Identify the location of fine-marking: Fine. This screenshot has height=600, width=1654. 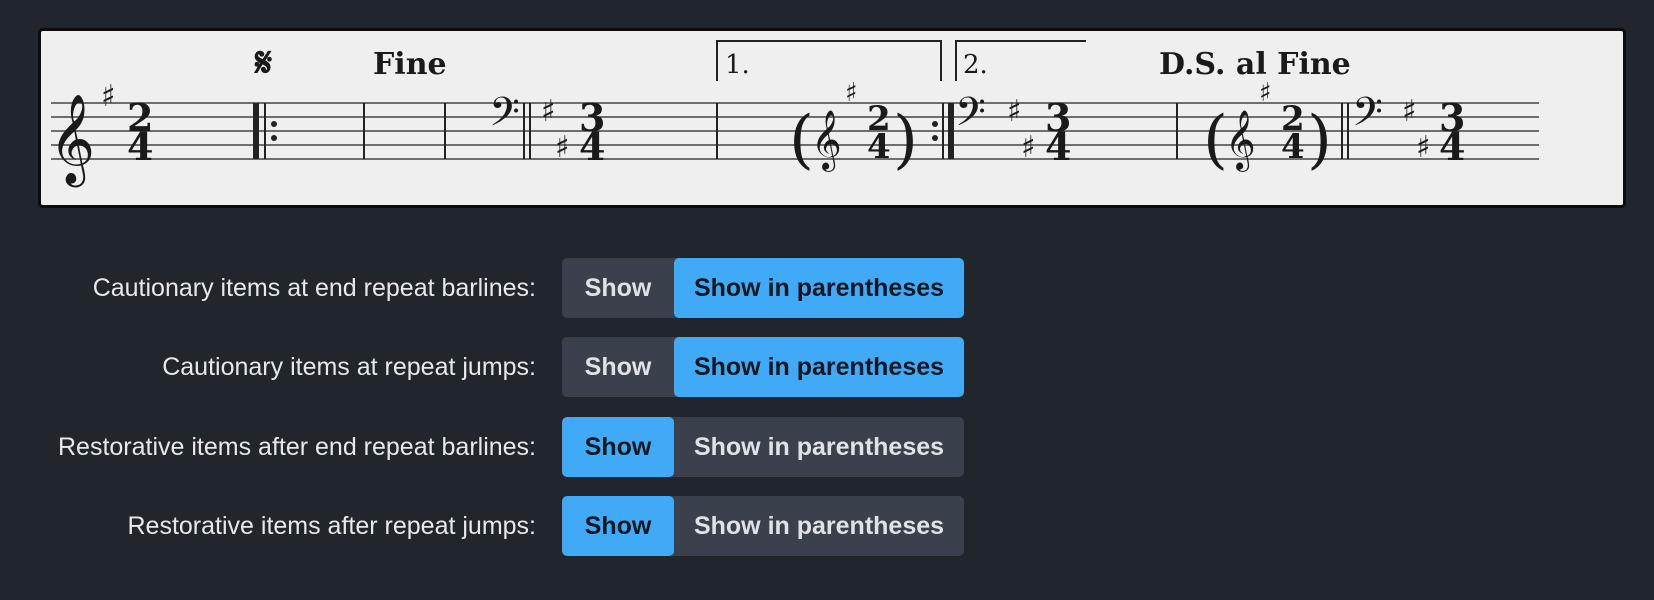
(410, 64).